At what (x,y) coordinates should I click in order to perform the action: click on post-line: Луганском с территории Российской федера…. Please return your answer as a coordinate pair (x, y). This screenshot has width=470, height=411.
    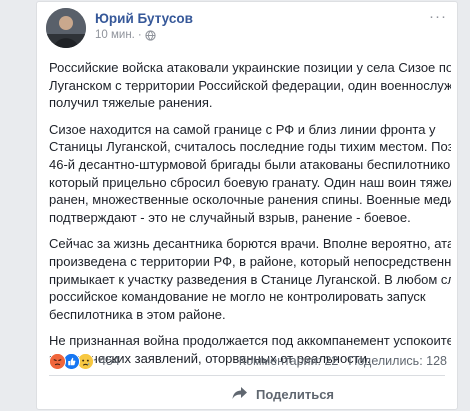
    Looking at the image, I should click on (250, 85).